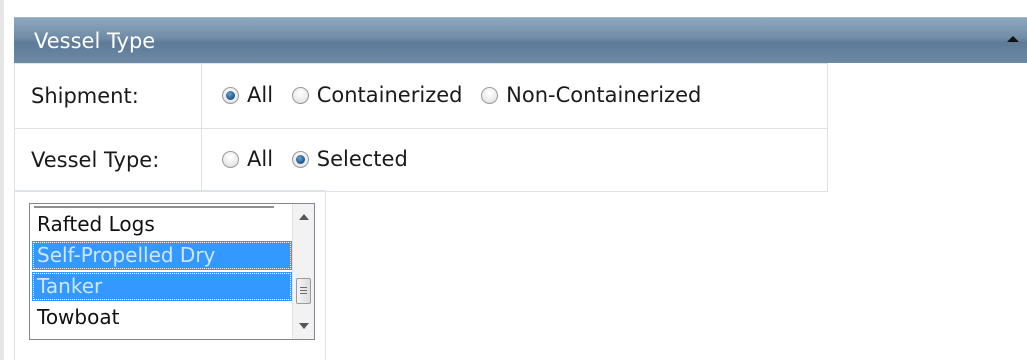 Image resolution: width=1027 pixels, height=360 pixels. What do you see at coordinates (389, 95) in the screenshot?
I see `option-label: Containerized` at bounding box center [389, 95].